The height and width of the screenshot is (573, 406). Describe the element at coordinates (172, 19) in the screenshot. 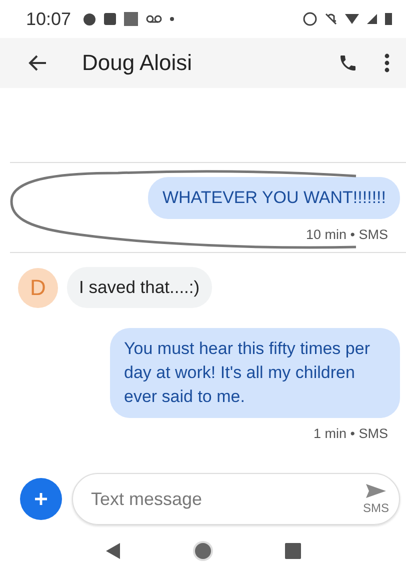

I see `dot-icon` at that location.